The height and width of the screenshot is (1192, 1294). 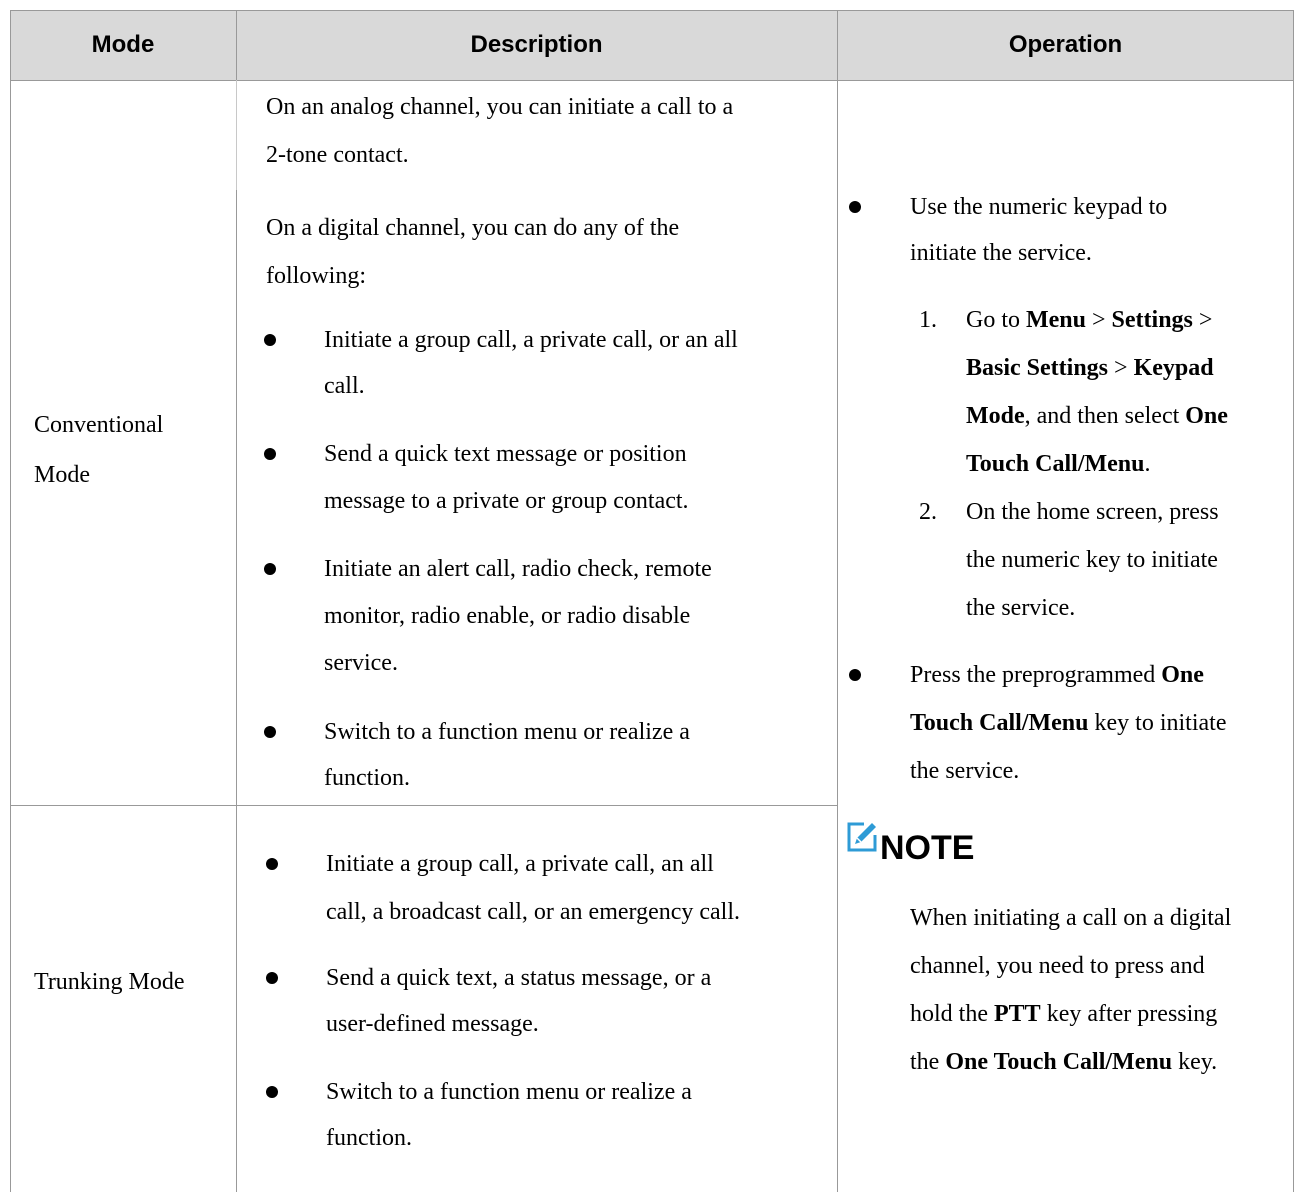 I want to click on note-line1: When initiating a call on a digital, so click(x=1071, y=918).